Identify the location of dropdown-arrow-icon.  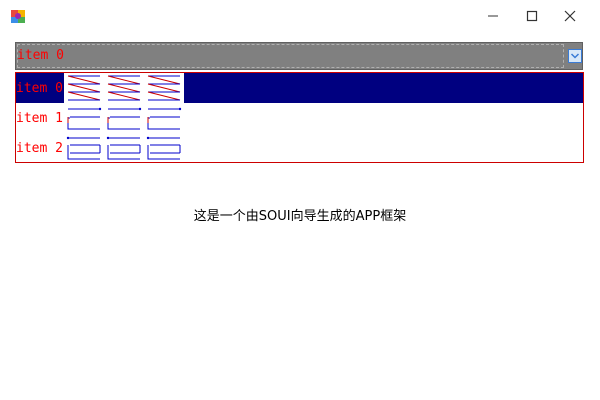
(575, 56).